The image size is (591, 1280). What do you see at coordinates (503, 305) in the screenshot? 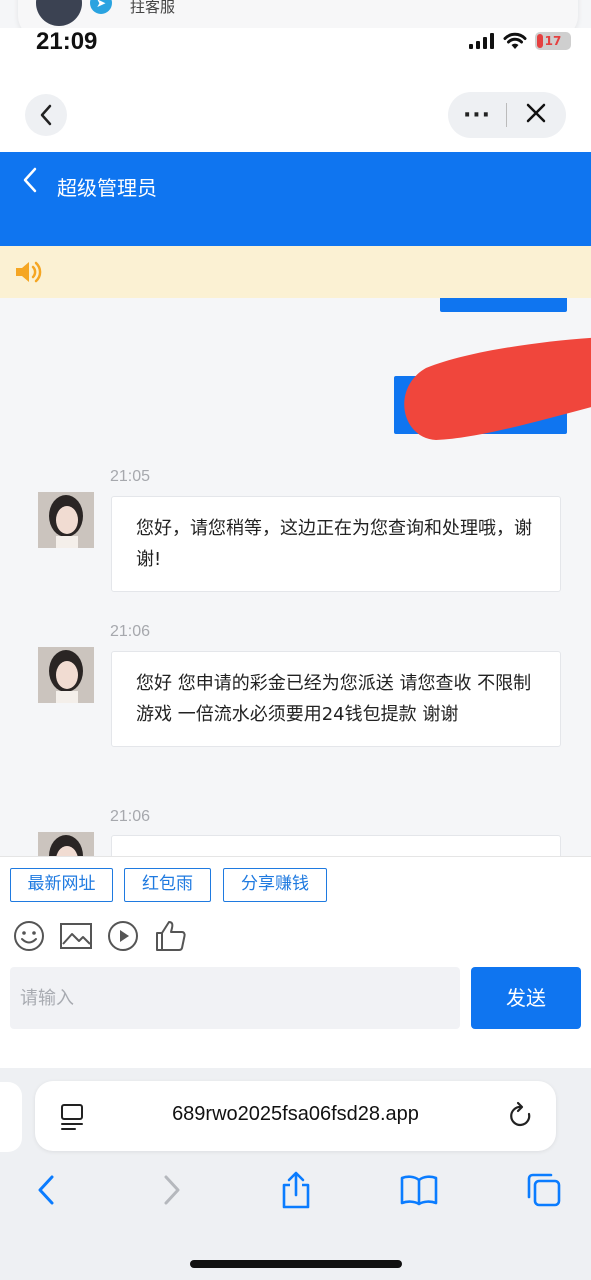
I see `sent-message-bubble` at bounding box center [503, 305].